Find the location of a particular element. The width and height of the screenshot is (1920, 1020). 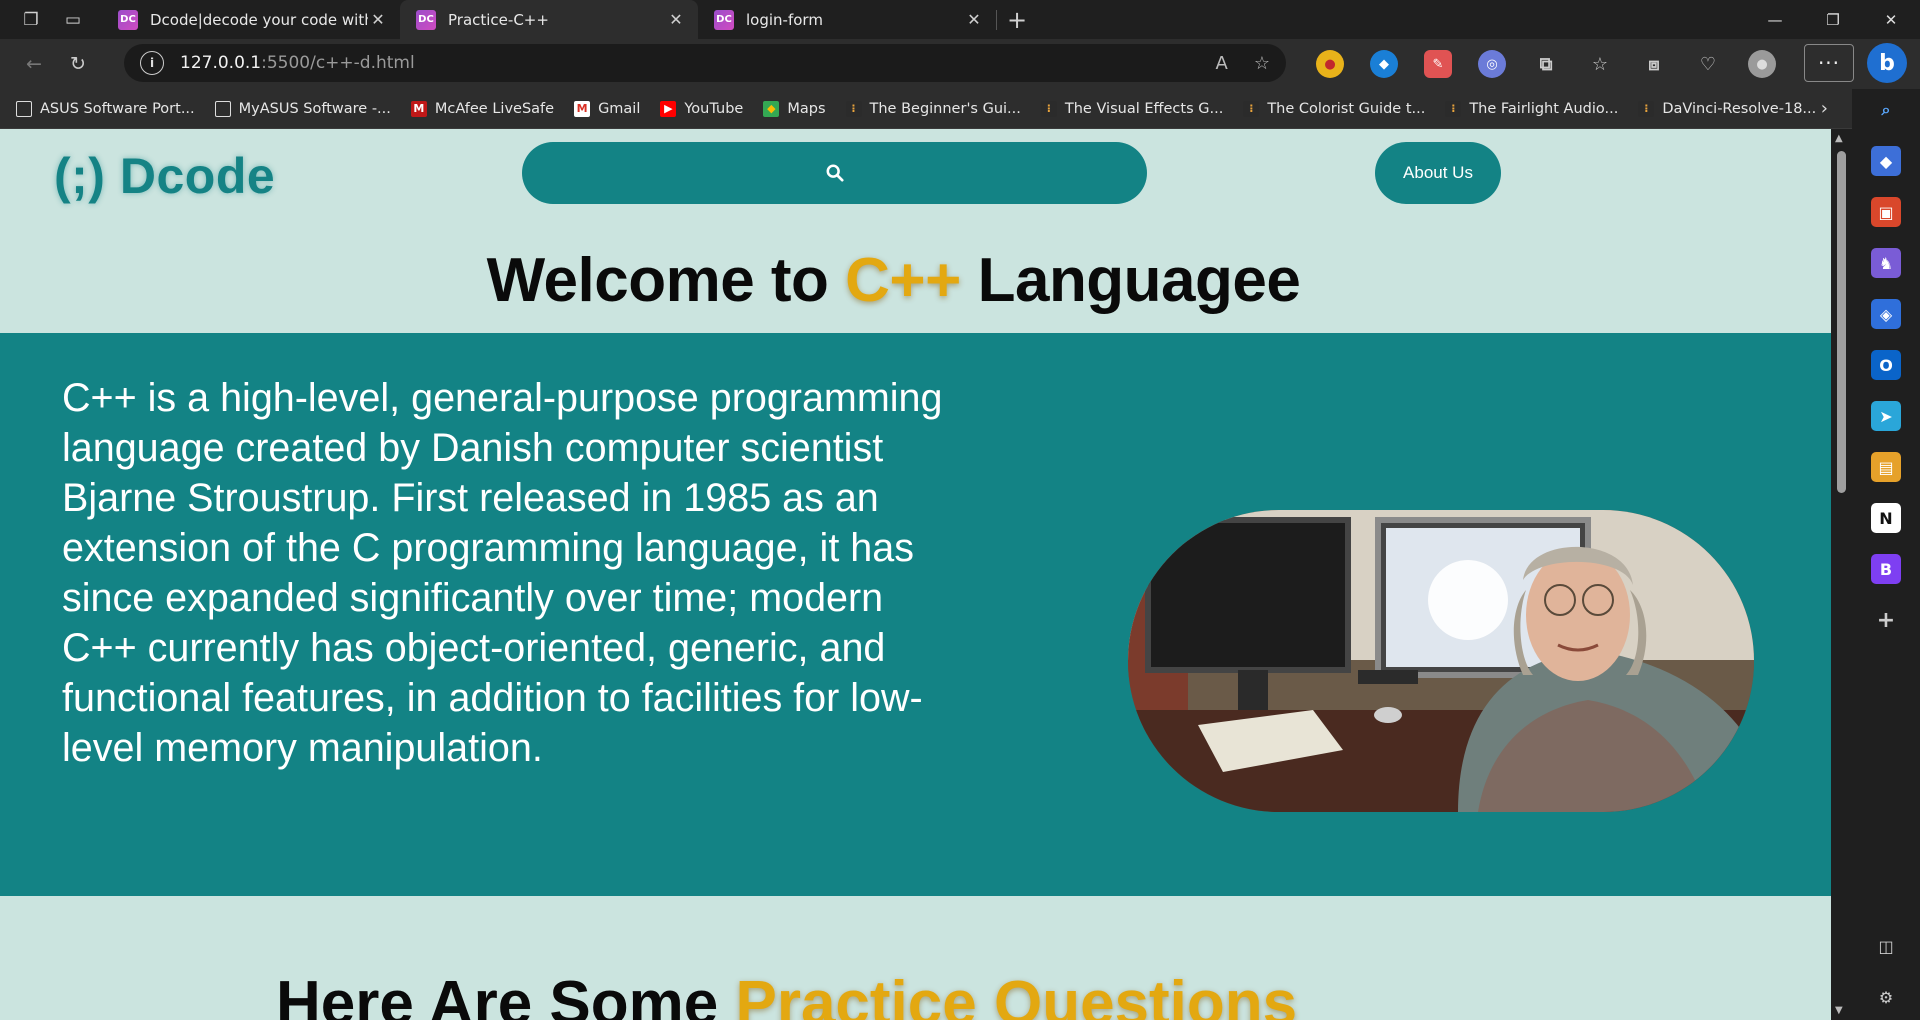

site-navbar: (;) Dcode About Us is located at coordinates (915, 171).